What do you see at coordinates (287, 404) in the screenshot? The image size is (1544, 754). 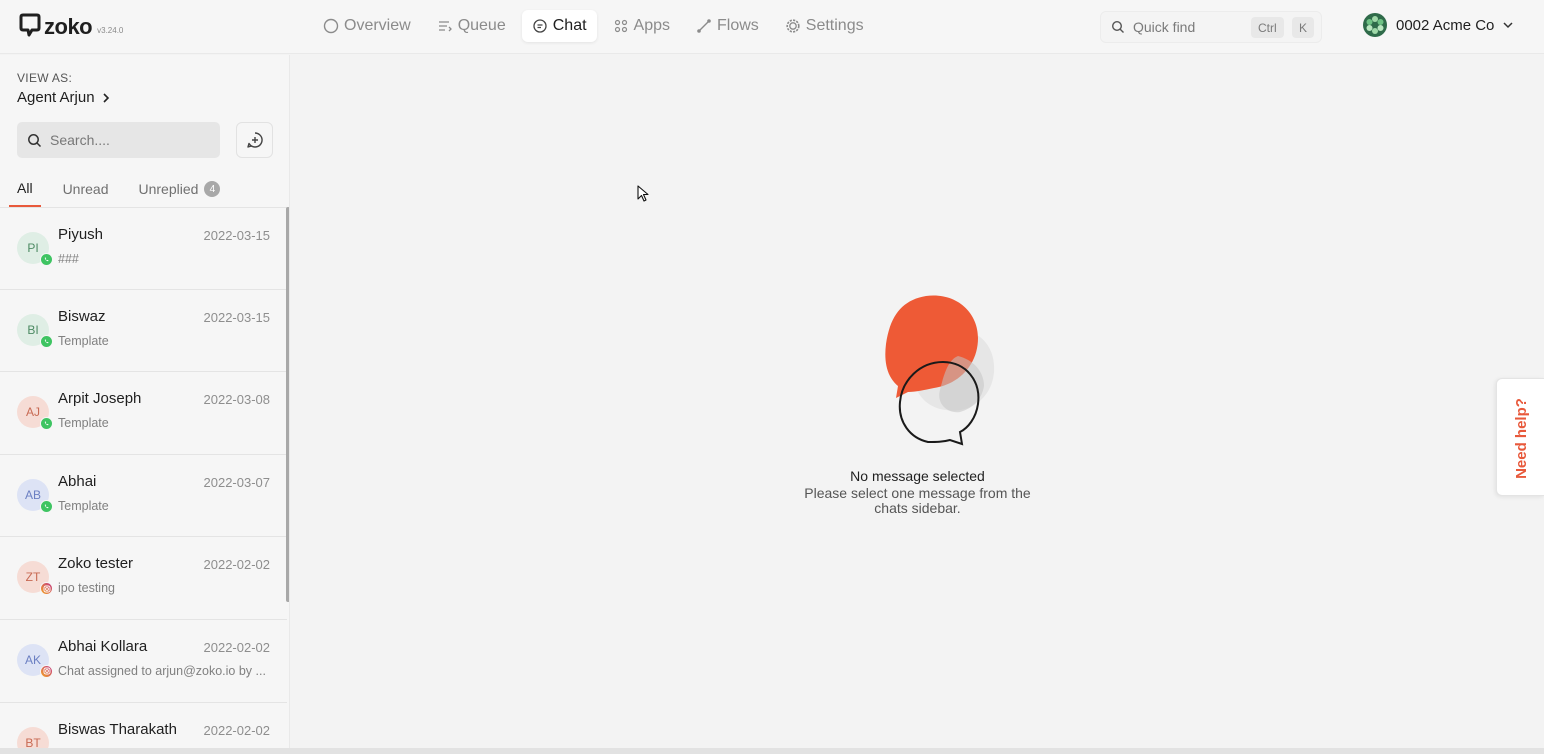 I see `chat-list-scrollbar` at bounding box center [287, 404].